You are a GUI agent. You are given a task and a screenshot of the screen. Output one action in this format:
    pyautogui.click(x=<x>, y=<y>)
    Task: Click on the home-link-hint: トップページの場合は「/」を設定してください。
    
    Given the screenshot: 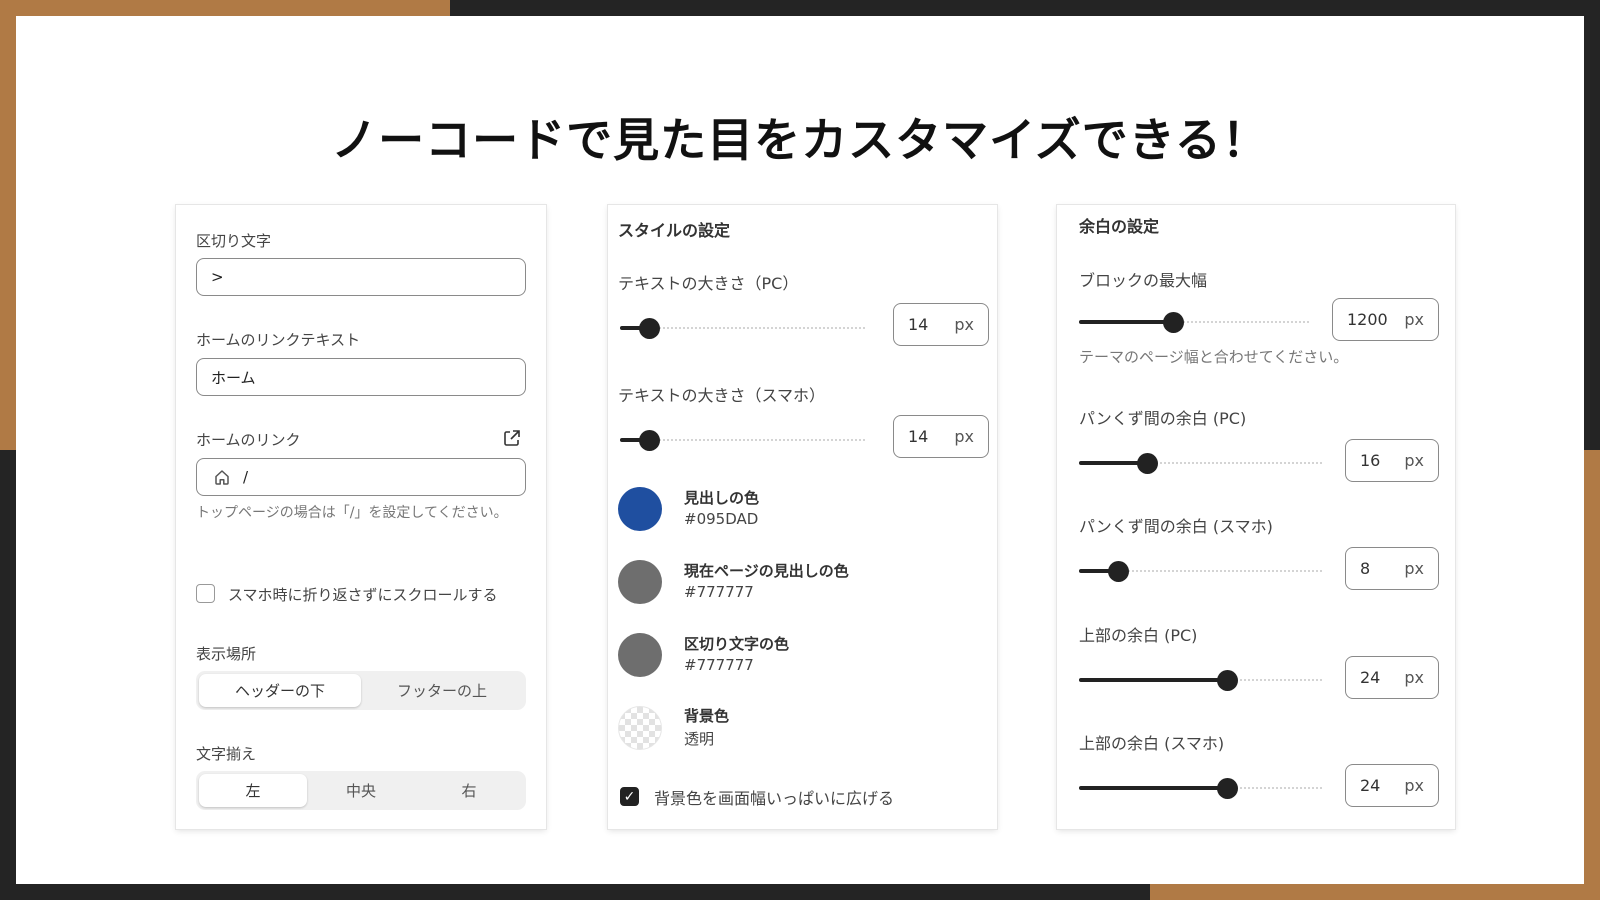 What is the action you would take?
    pyautogui.click(x=352, y=513)
    